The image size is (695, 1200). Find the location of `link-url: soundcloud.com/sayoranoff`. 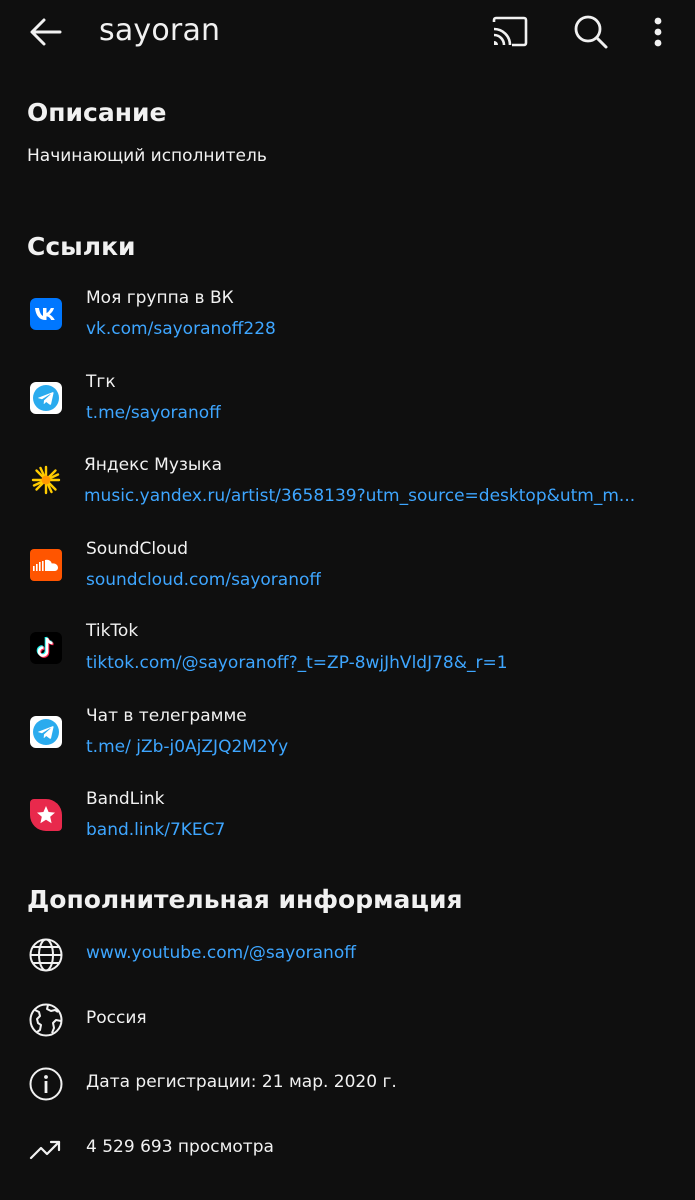

link-url: soundcloud.com/sayoranoff is located at coordinates (203, 580).